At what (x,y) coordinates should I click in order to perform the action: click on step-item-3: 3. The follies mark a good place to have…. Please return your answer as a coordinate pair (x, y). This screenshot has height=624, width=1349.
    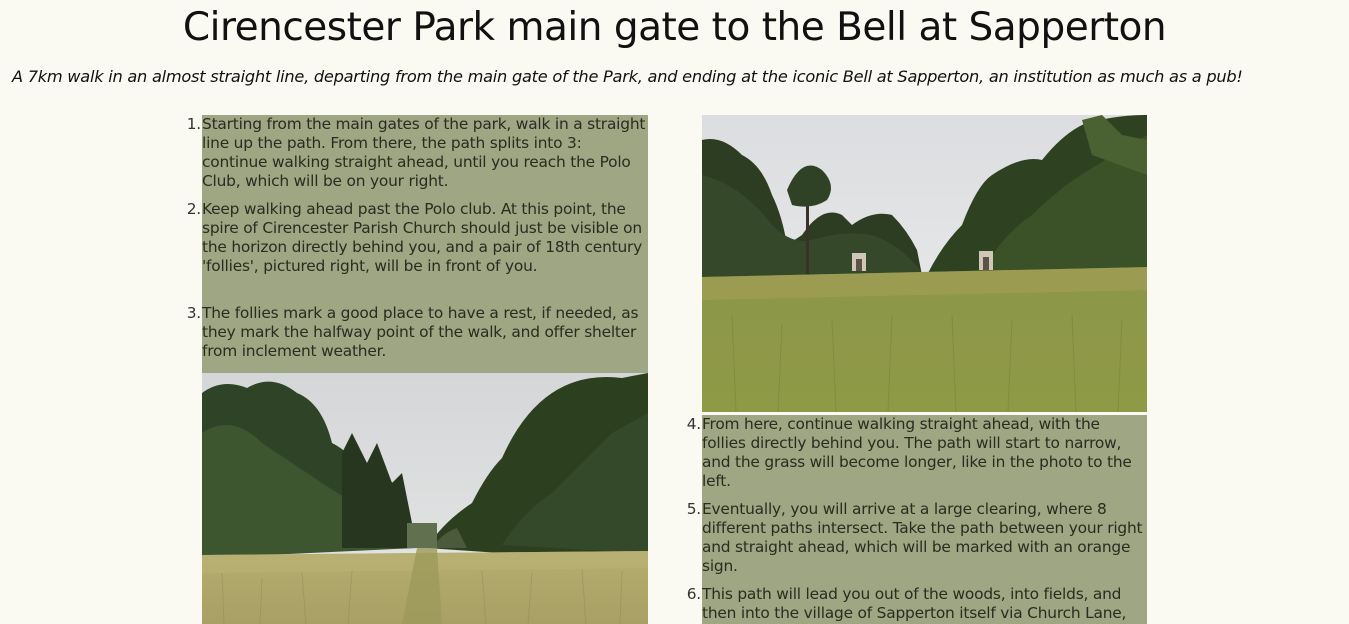
    Looking at the image, I should click on (414, 338).